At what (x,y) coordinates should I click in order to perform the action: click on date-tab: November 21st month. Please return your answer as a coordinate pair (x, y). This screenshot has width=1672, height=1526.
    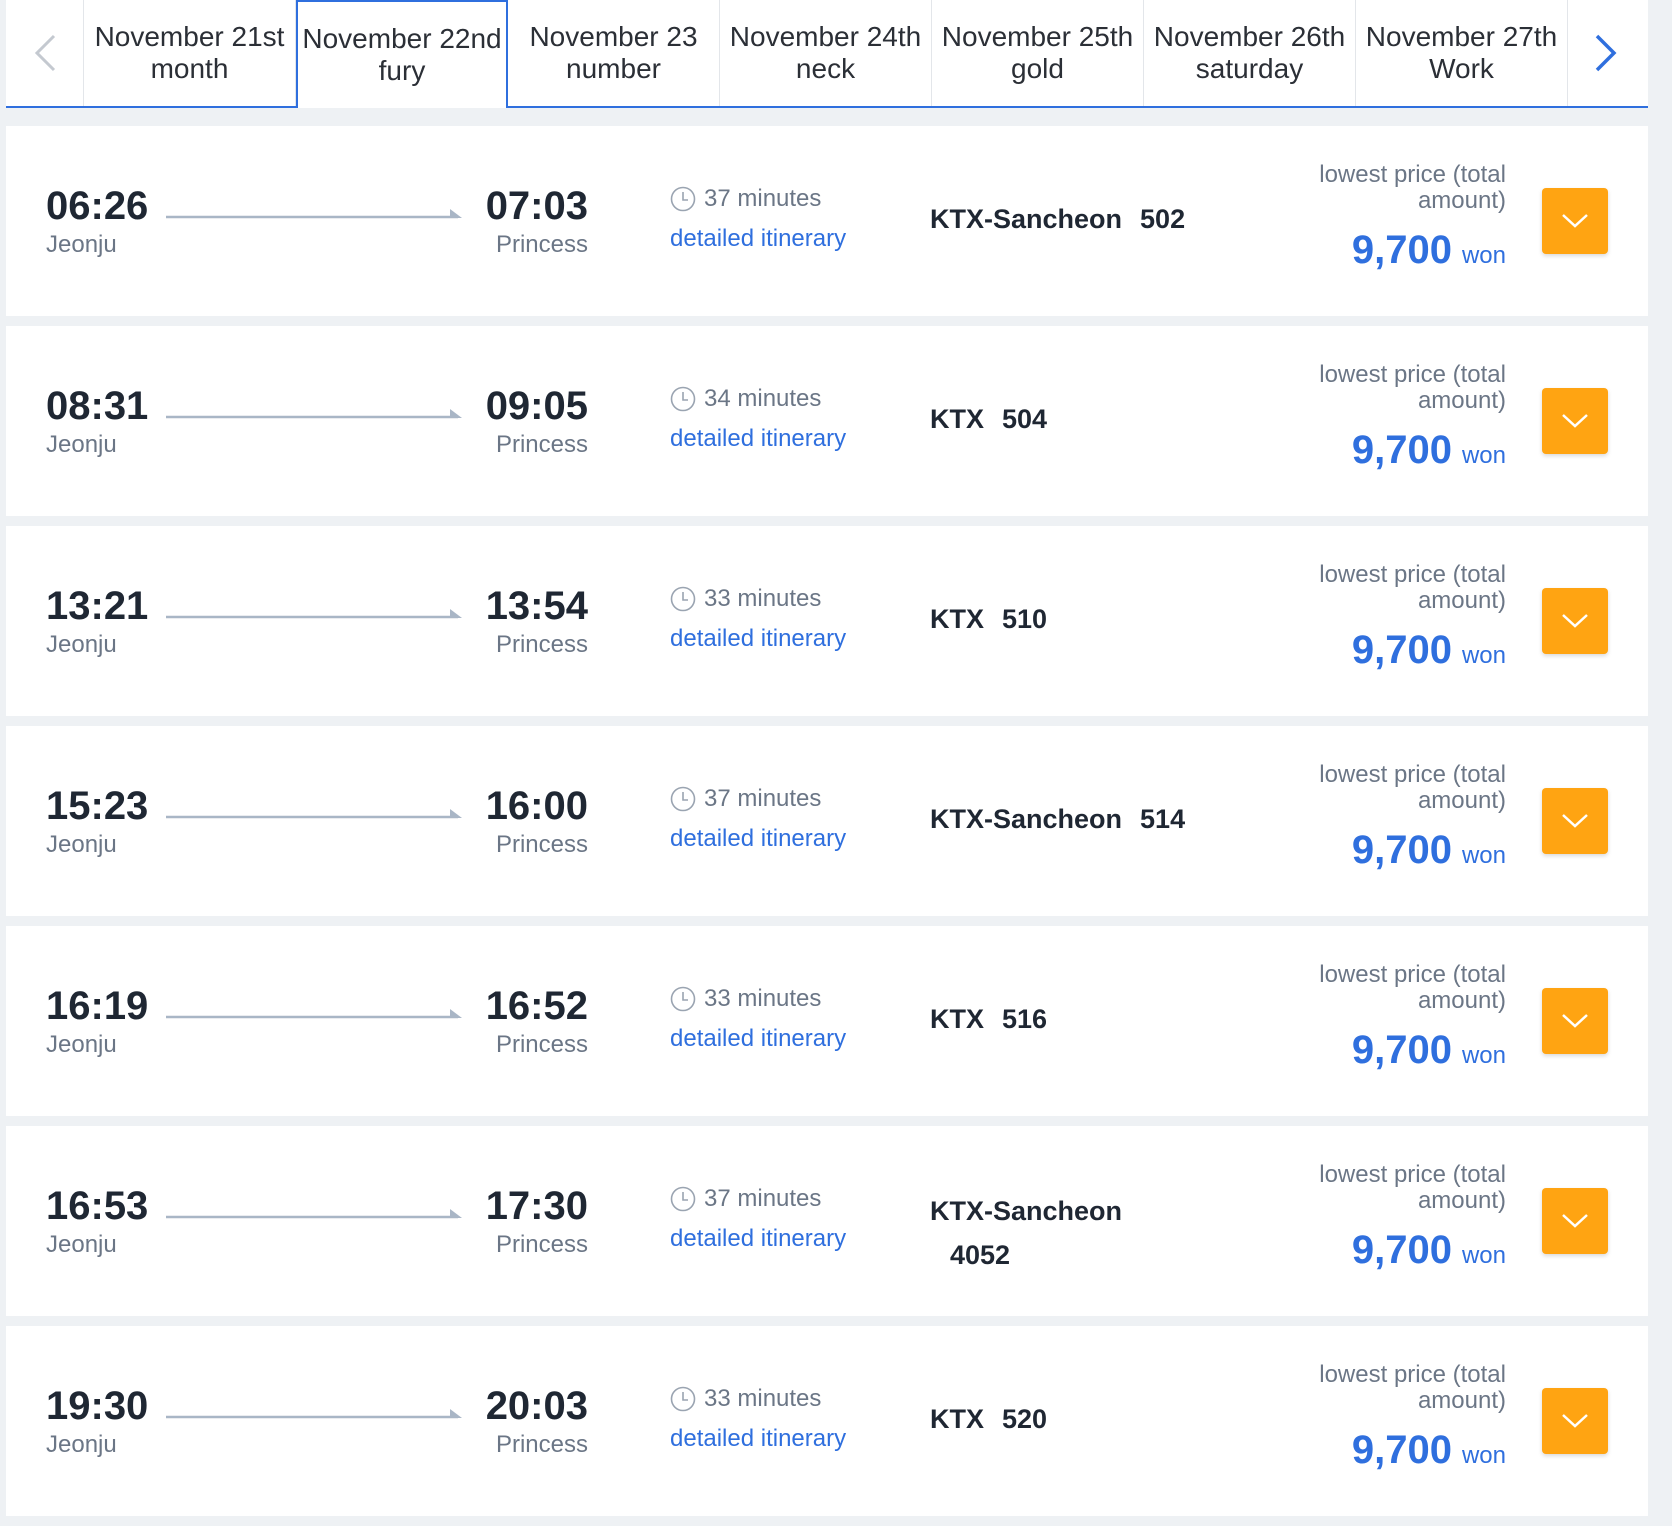
    Looking at the image, I should click on (190, 53).